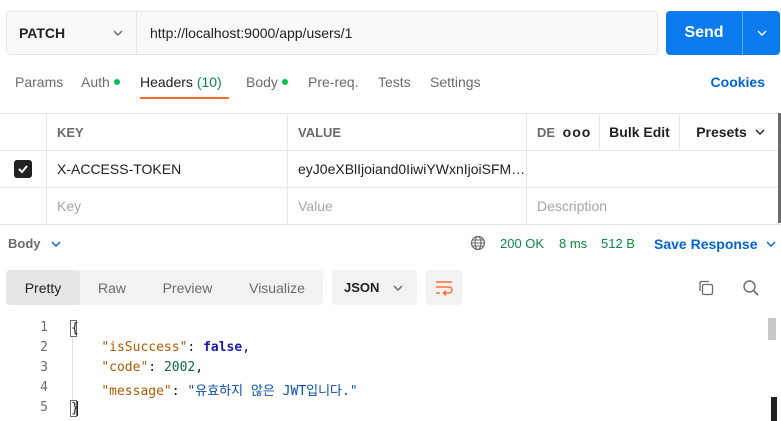  I want to click on tab-label: Settings, so click(455, 82).